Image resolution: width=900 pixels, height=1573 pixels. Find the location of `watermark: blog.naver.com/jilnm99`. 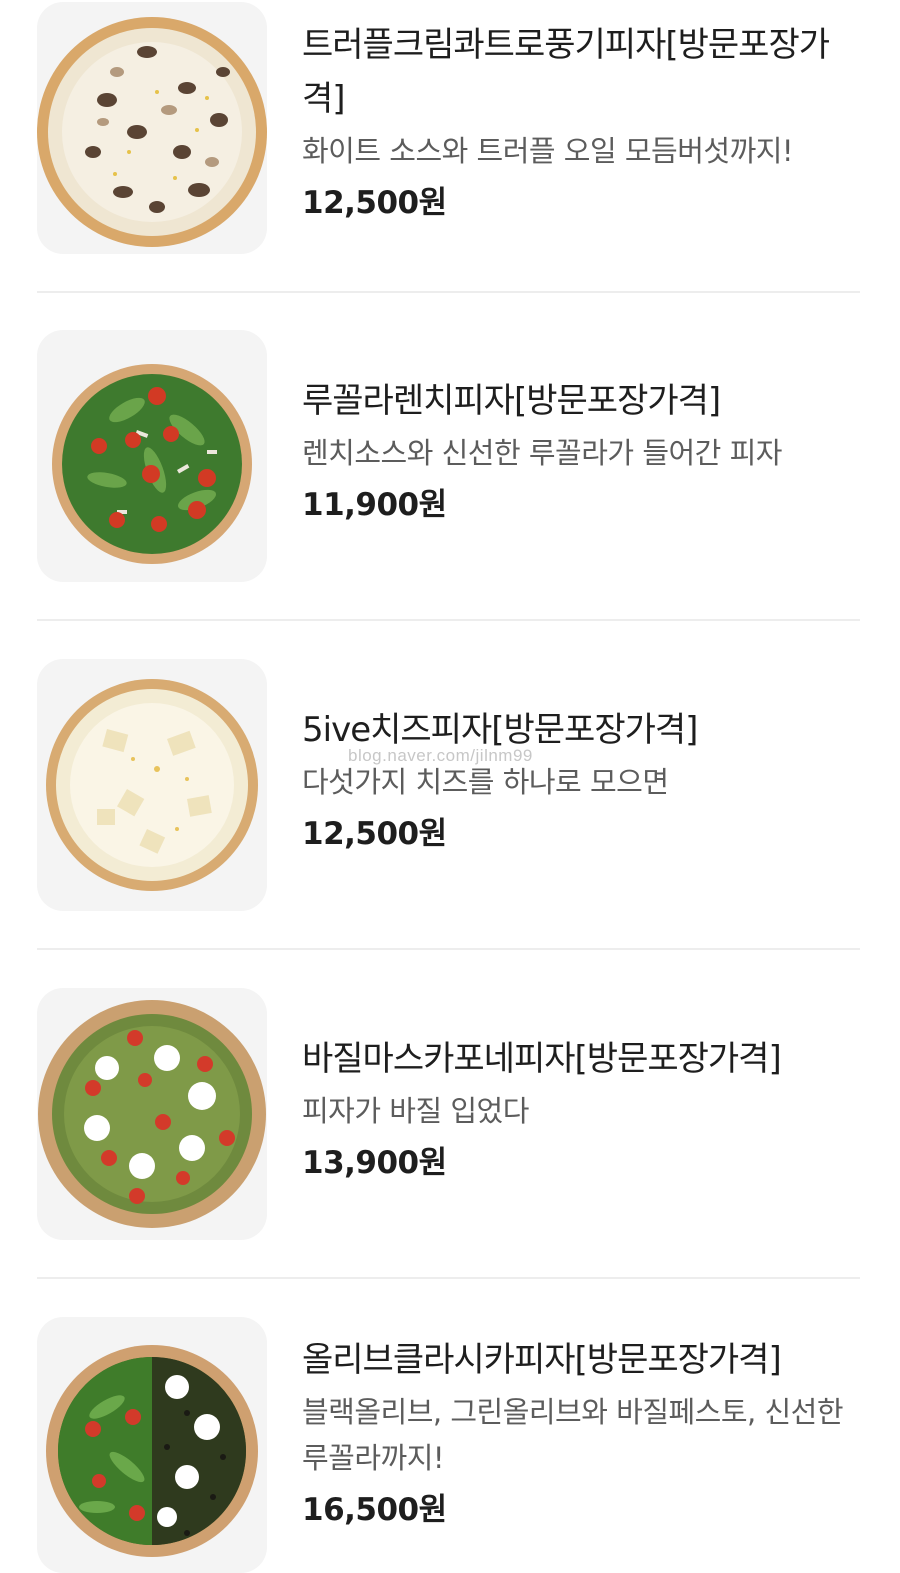

watermark: blog.naver.com/jilnm99 is located at coordinates (440, 755).